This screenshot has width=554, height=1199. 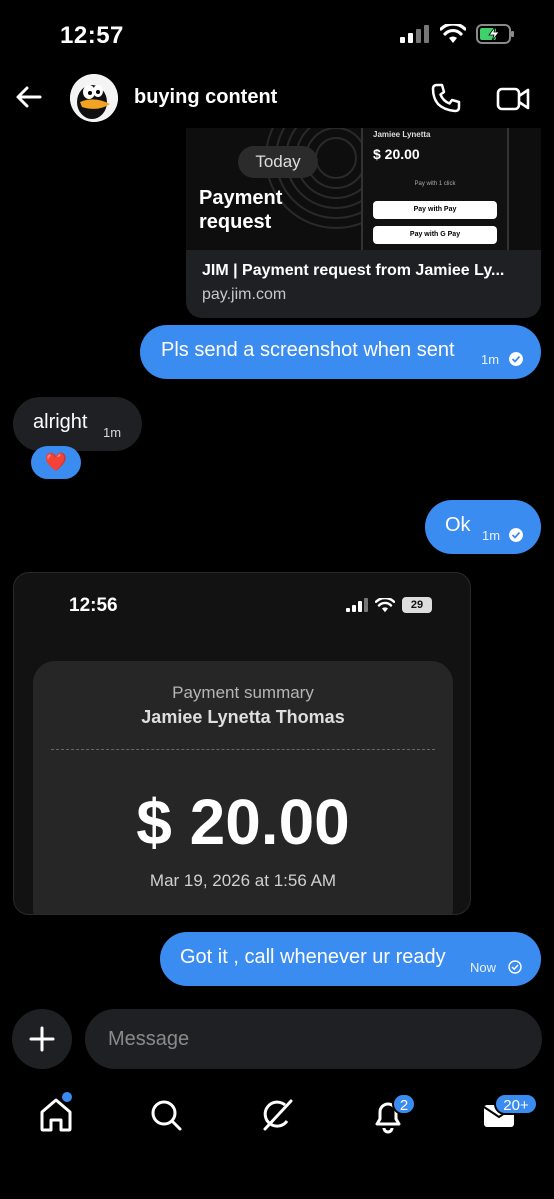 I want to click on chat-title: buying content, so click(x=205, y=97).